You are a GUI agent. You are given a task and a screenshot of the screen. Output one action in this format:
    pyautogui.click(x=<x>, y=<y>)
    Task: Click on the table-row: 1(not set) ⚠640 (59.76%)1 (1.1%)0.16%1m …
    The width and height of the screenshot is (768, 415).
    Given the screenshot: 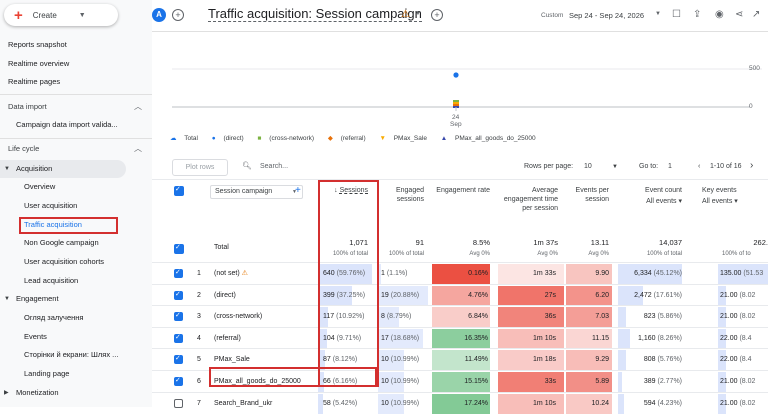 What is the action you would take?
    pyautogui.click(x=460, y=273)
    